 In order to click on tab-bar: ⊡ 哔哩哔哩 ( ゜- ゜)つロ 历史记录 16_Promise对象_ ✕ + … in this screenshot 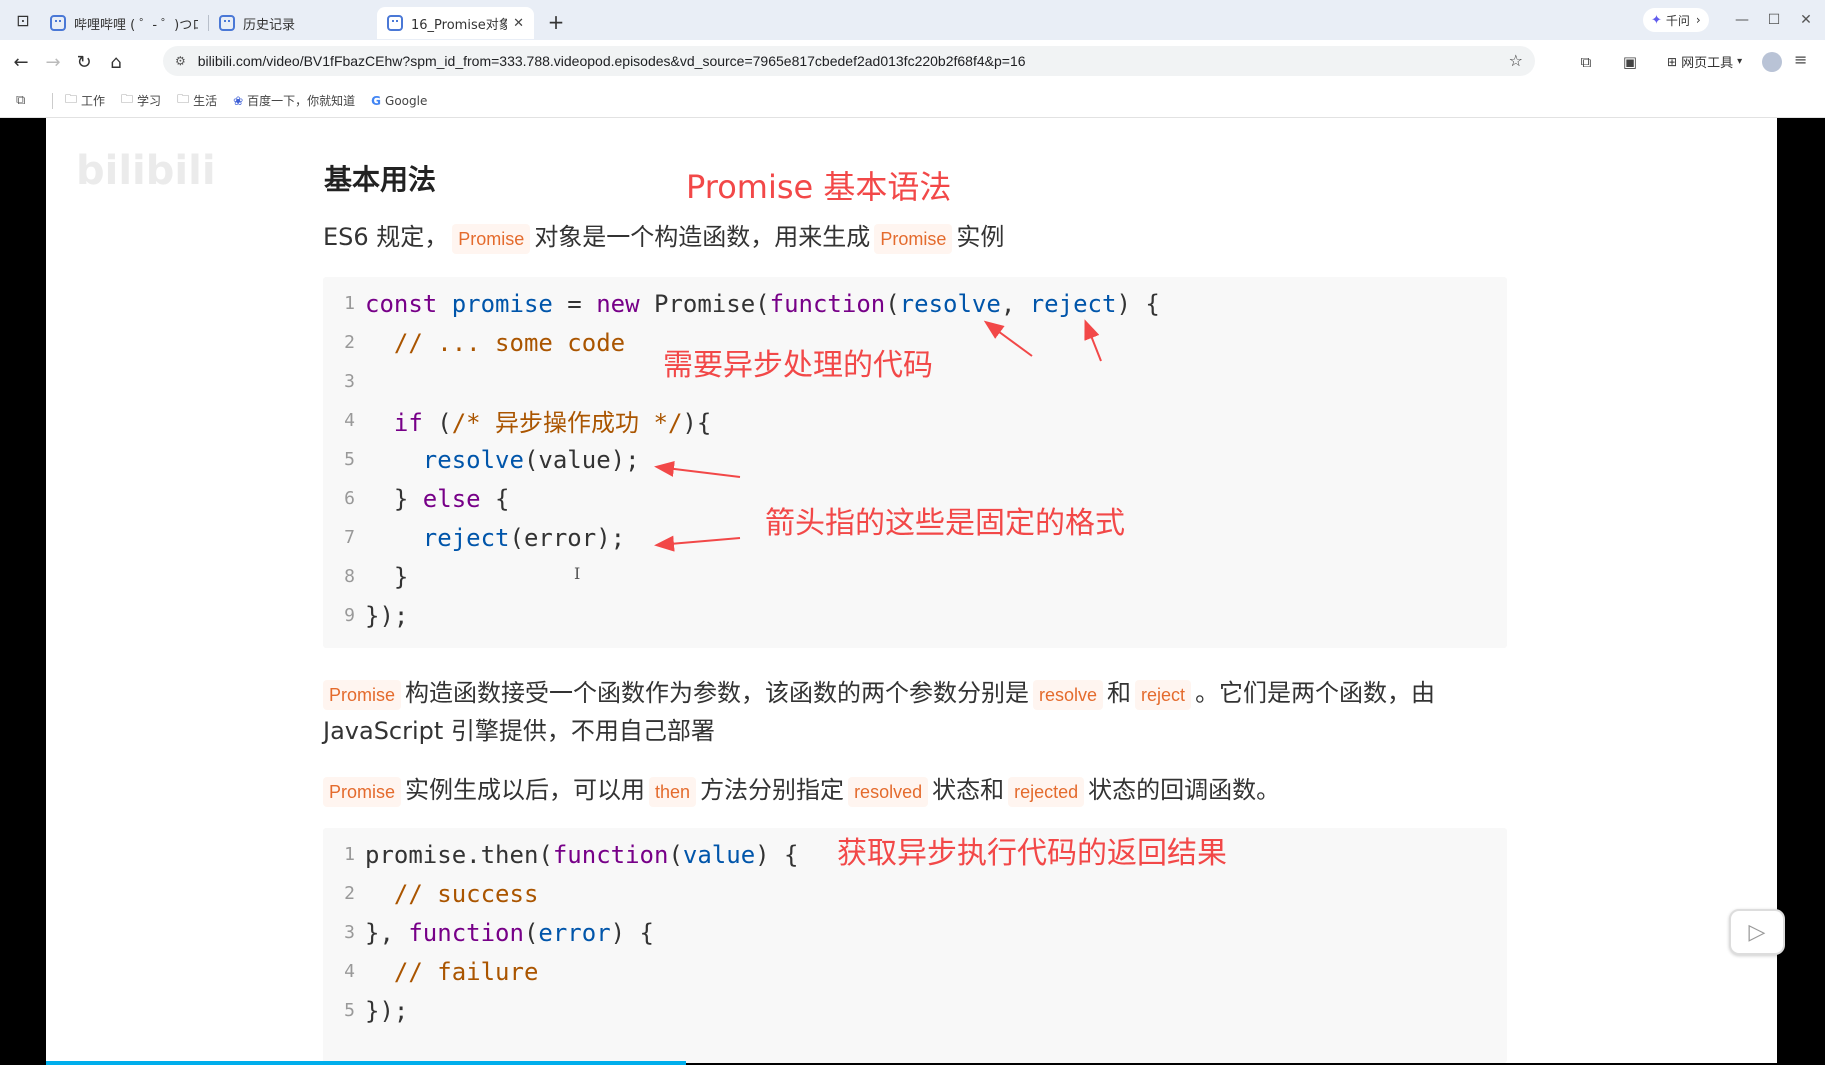, I will do `click(912, 20)`.